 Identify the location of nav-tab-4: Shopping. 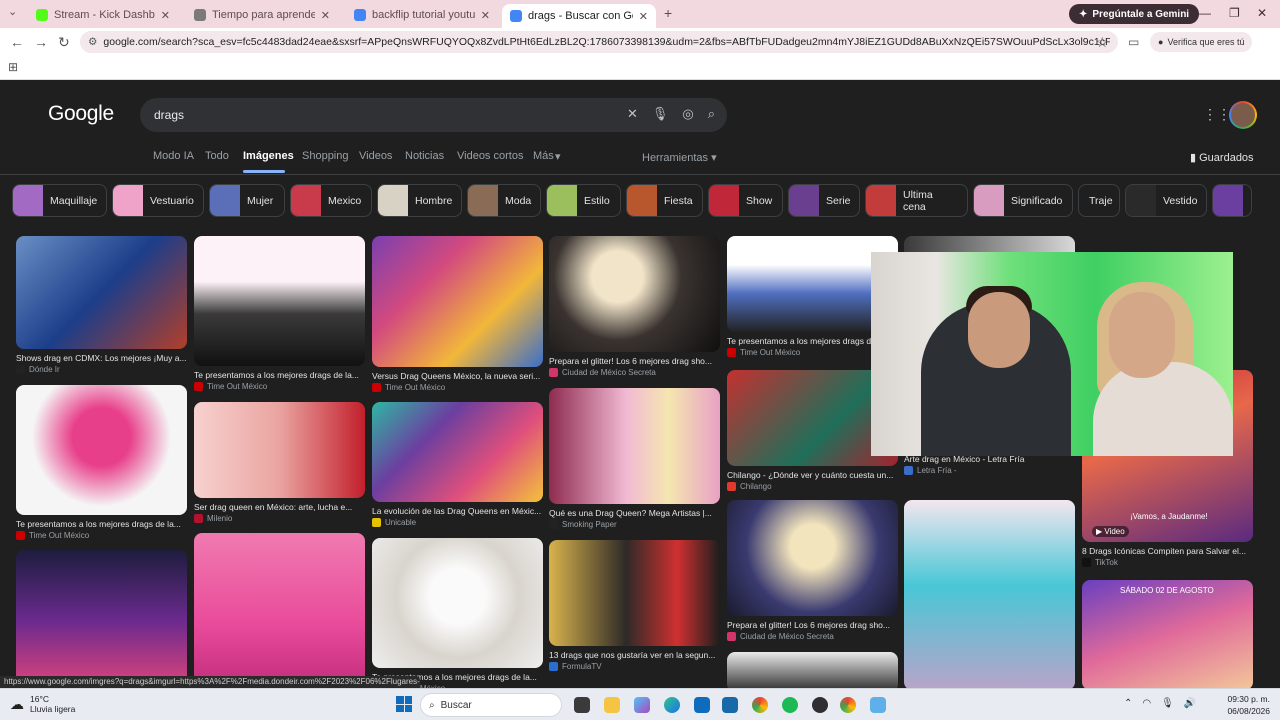
(325, 156).